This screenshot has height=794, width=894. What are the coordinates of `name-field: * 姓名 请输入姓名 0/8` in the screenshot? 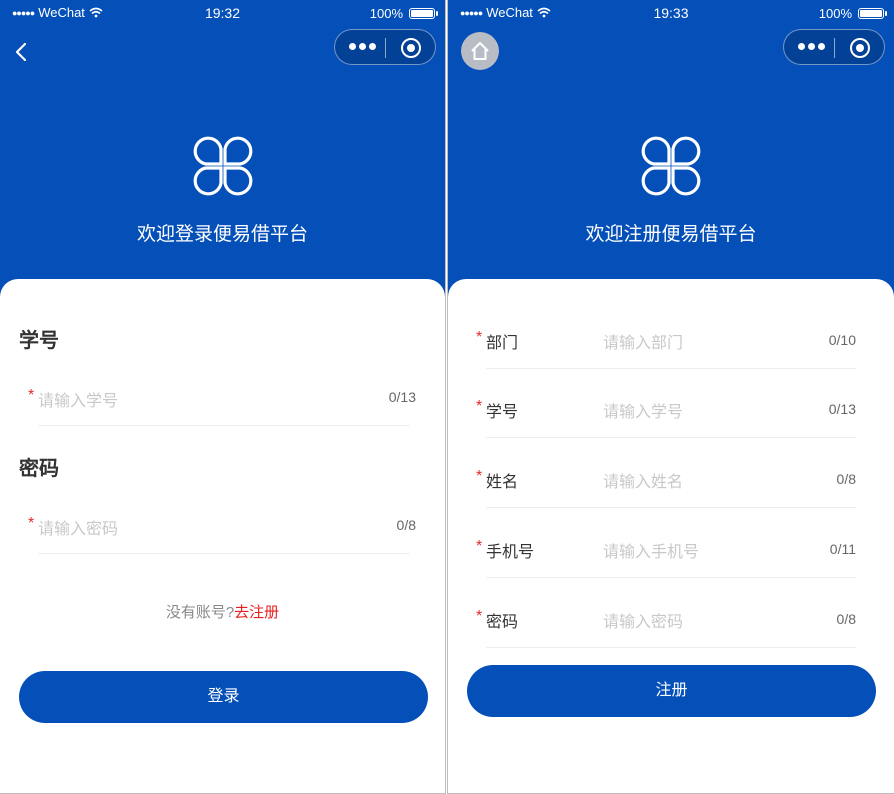 It's located at (666, 482).